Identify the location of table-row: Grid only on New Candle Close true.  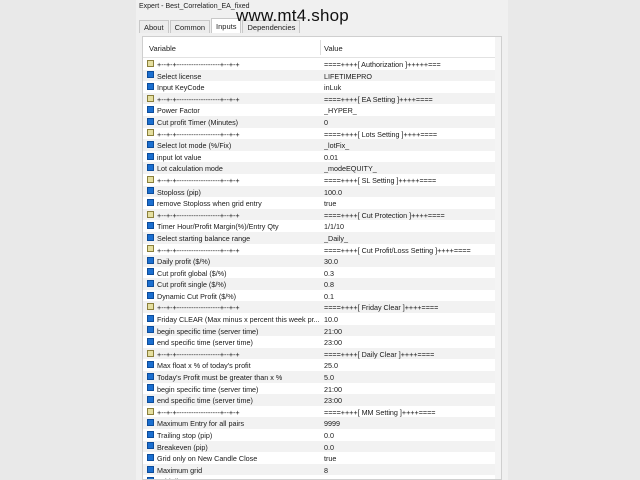
(322, 458).